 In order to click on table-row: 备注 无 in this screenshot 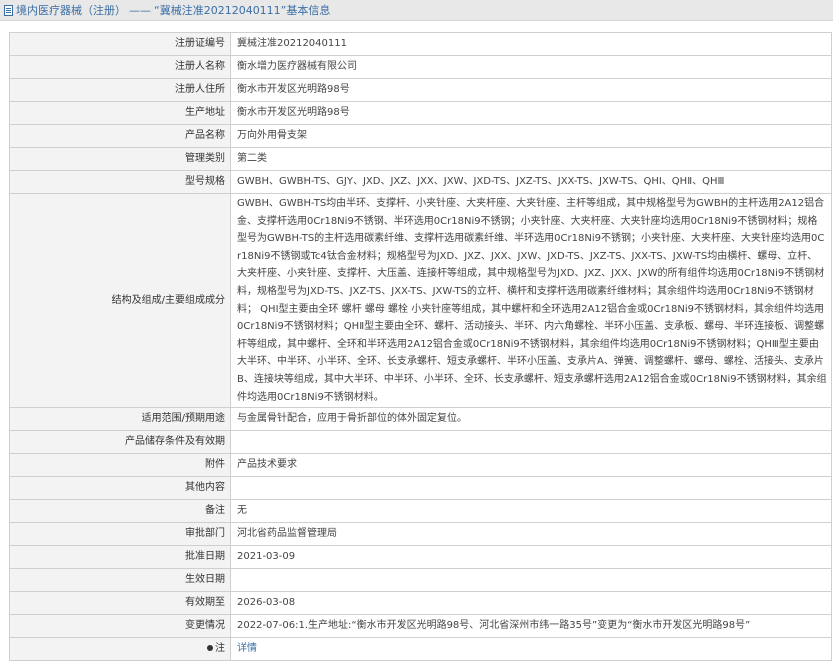, I will do `click(420, 511)`.